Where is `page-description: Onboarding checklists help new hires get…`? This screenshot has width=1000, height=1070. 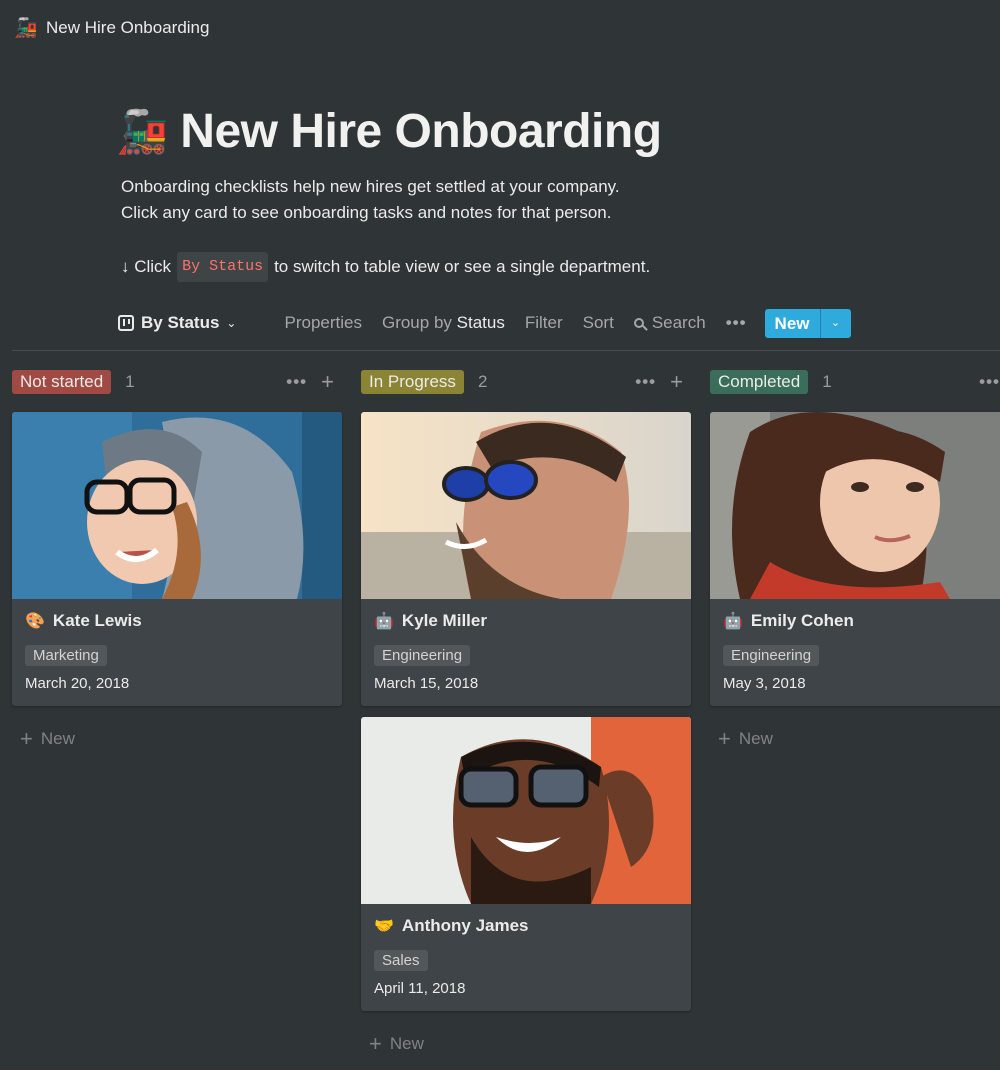
page-description: Onboarding checklists help new hires get… is located at coordinates (370, 200).